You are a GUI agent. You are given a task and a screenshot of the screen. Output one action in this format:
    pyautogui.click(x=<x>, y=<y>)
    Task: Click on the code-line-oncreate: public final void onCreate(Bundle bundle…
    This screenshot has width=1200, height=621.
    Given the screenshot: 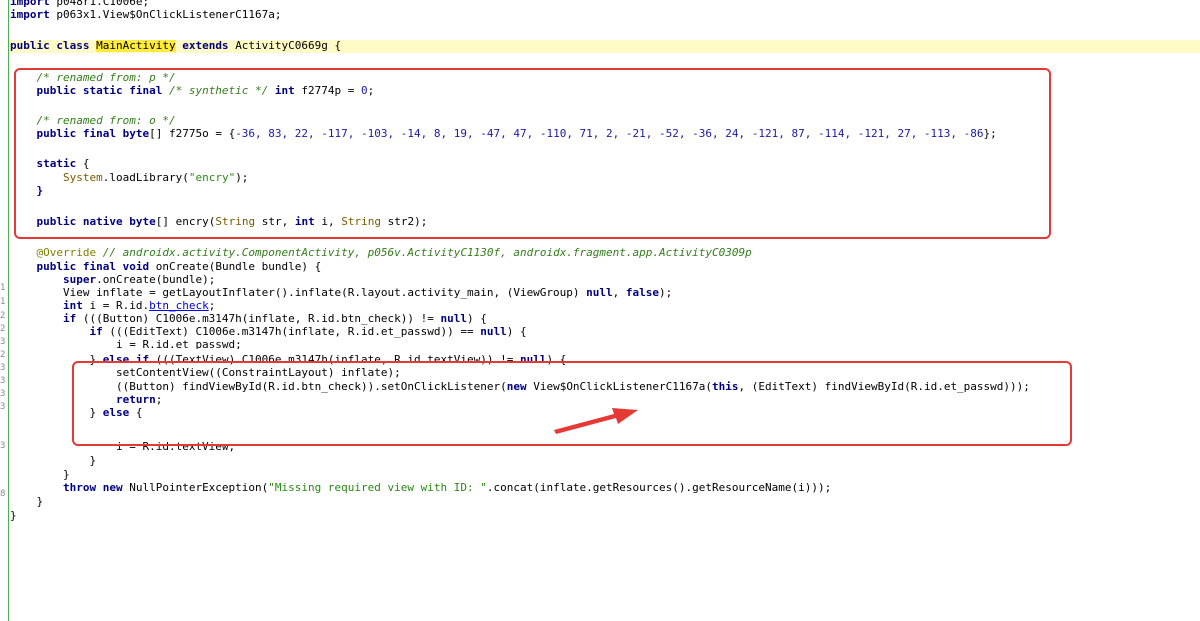 What is the action you would take?
    pyautogui.click(x=605, y=267)
    